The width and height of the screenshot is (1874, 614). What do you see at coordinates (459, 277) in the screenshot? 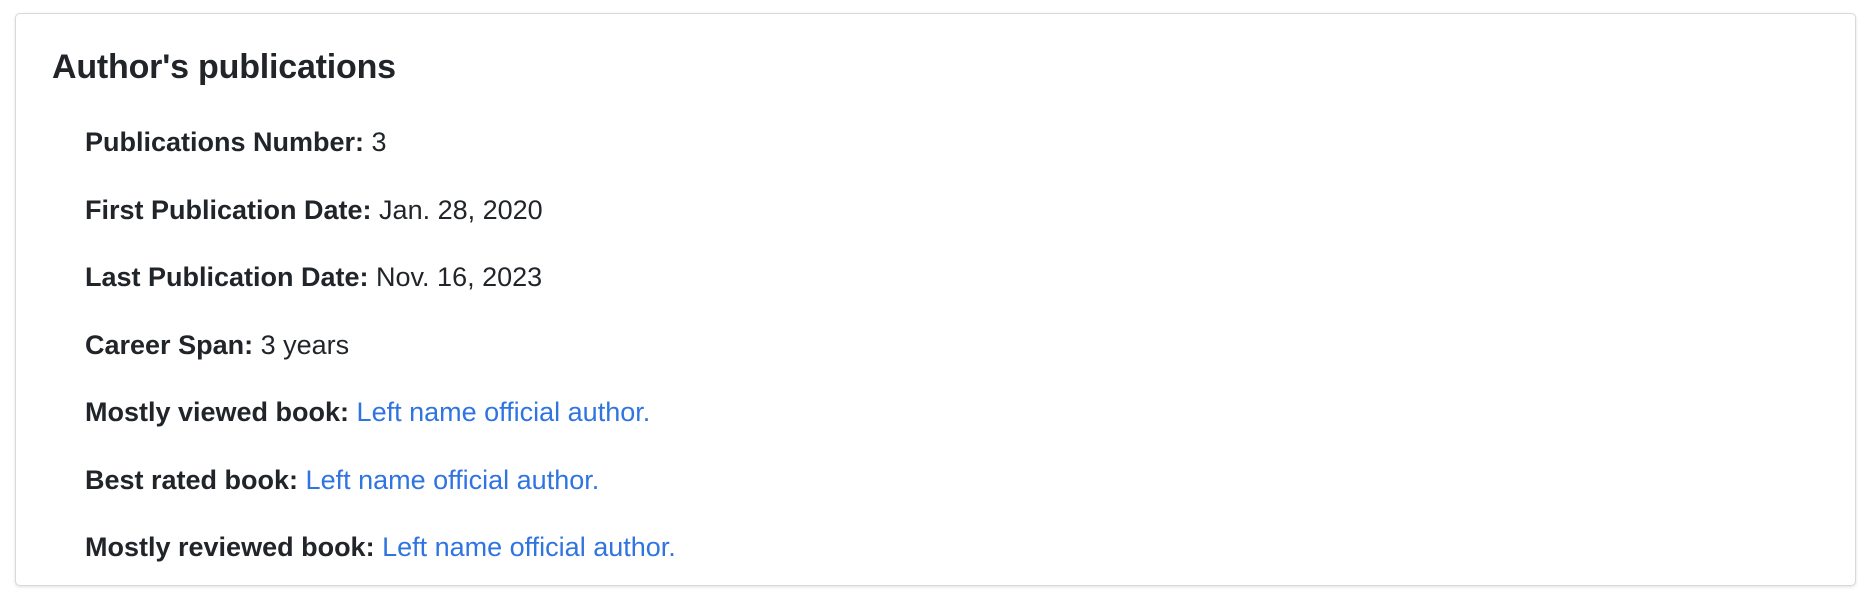
I see `last-publication-date-value: Nov. 16, 2023` at bounding box center [459, 277].